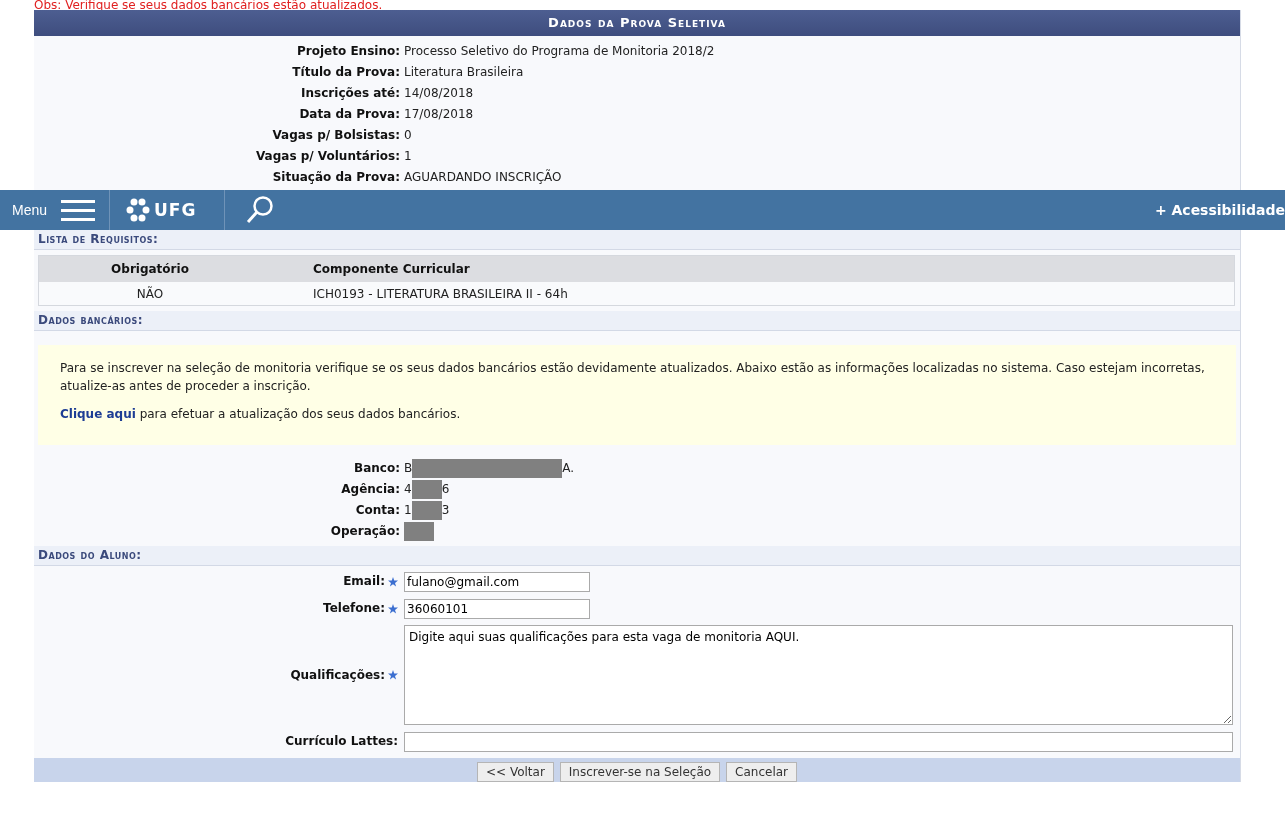 Image resolution: width=1285 pixels, height=831 pixels. What do you see at coordinates (439, 114) in the screenshot?
I see `field-value: 17/08/2018` at bounding box center [439, 114].